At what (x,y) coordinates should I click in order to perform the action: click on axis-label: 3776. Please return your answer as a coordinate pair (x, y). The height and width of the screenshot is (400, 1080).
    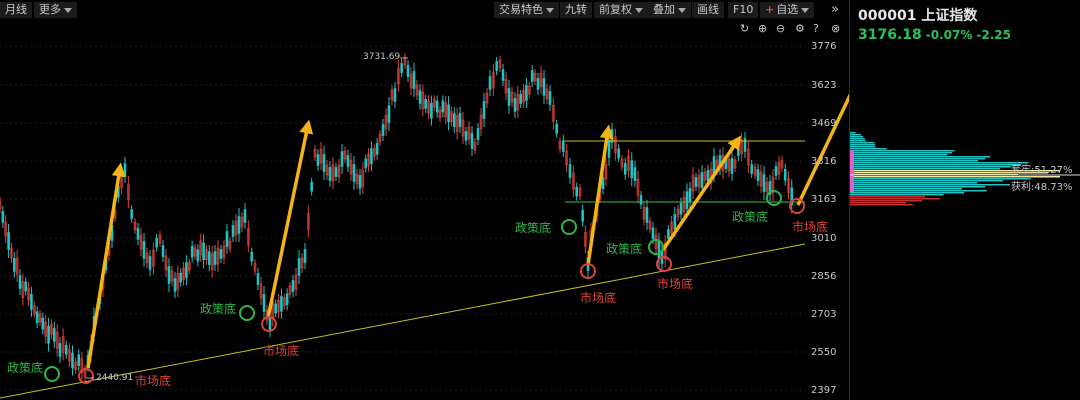
    Looking at the image, I should click on (824, 46).